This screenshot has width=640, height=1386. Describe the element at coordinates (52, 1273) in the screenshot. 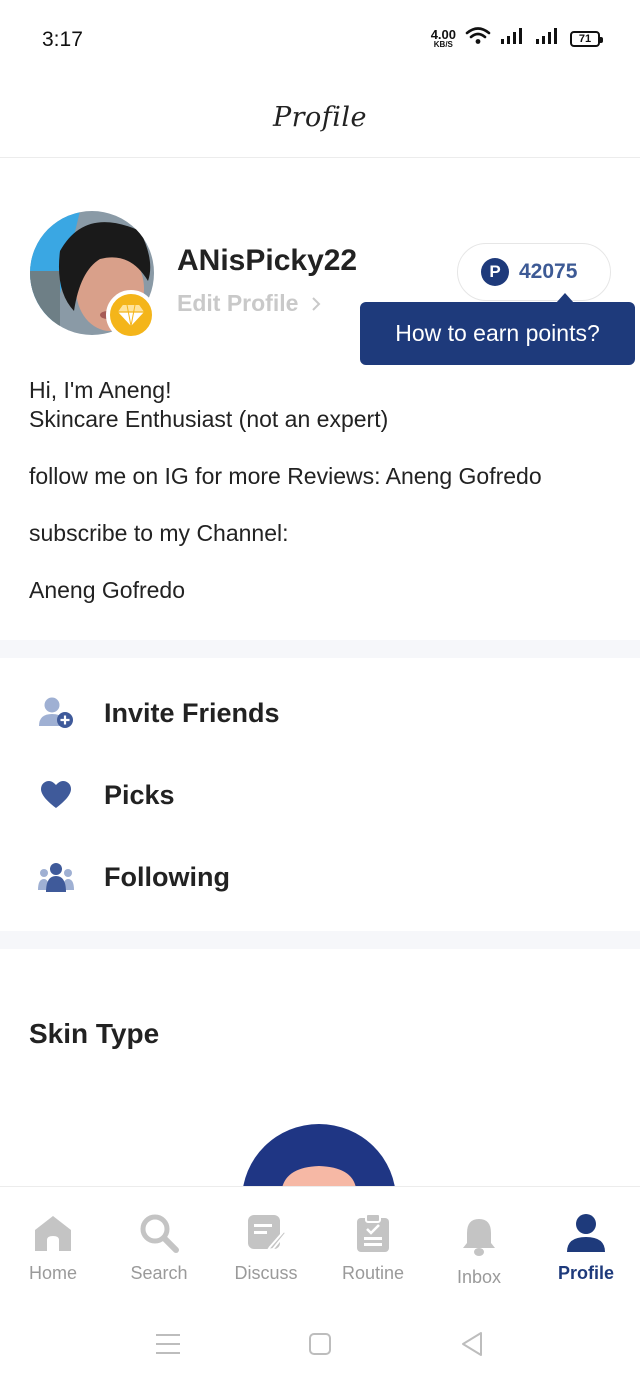

I see `nav-label: Home` at that location.